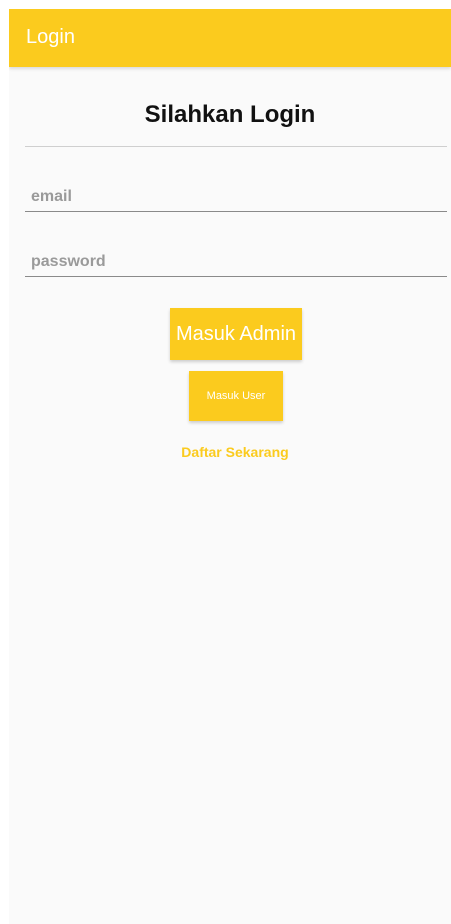  Describe the element at coordinates (236, 262) in the screenshot. I see `password-field` at that location.